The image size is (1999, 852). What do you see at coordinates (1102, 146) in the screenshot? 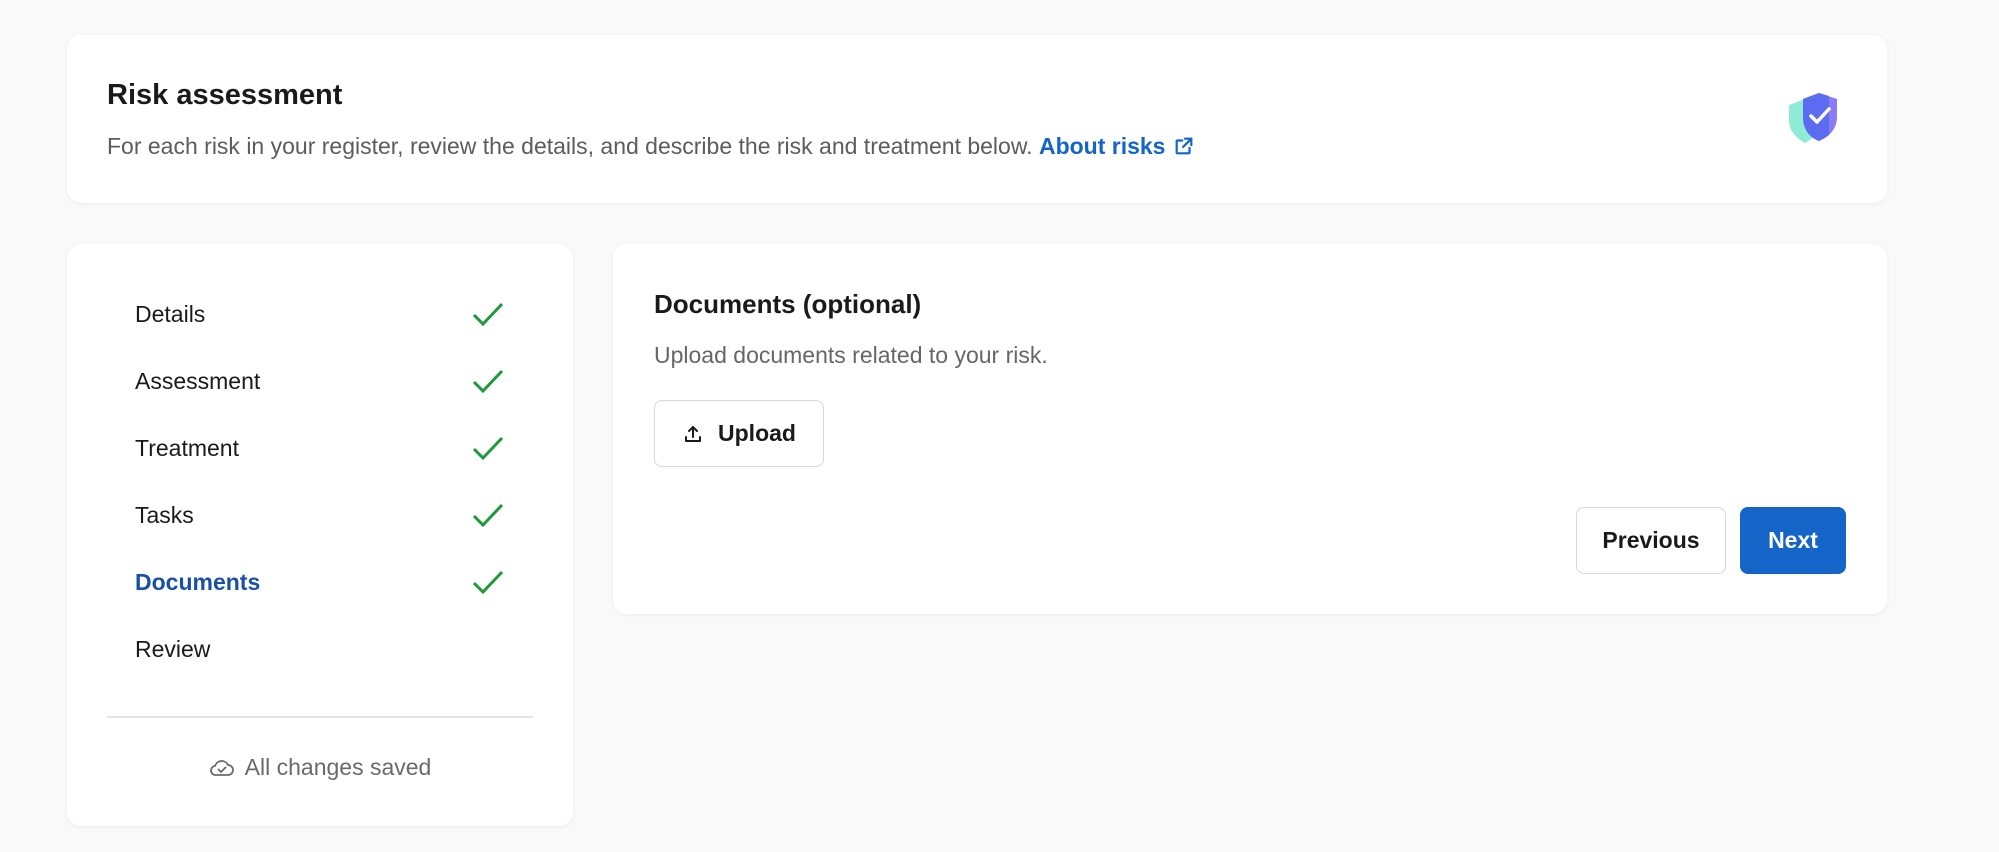
I see `about-risks-label: About risks` at bounding box center [1102, 146].